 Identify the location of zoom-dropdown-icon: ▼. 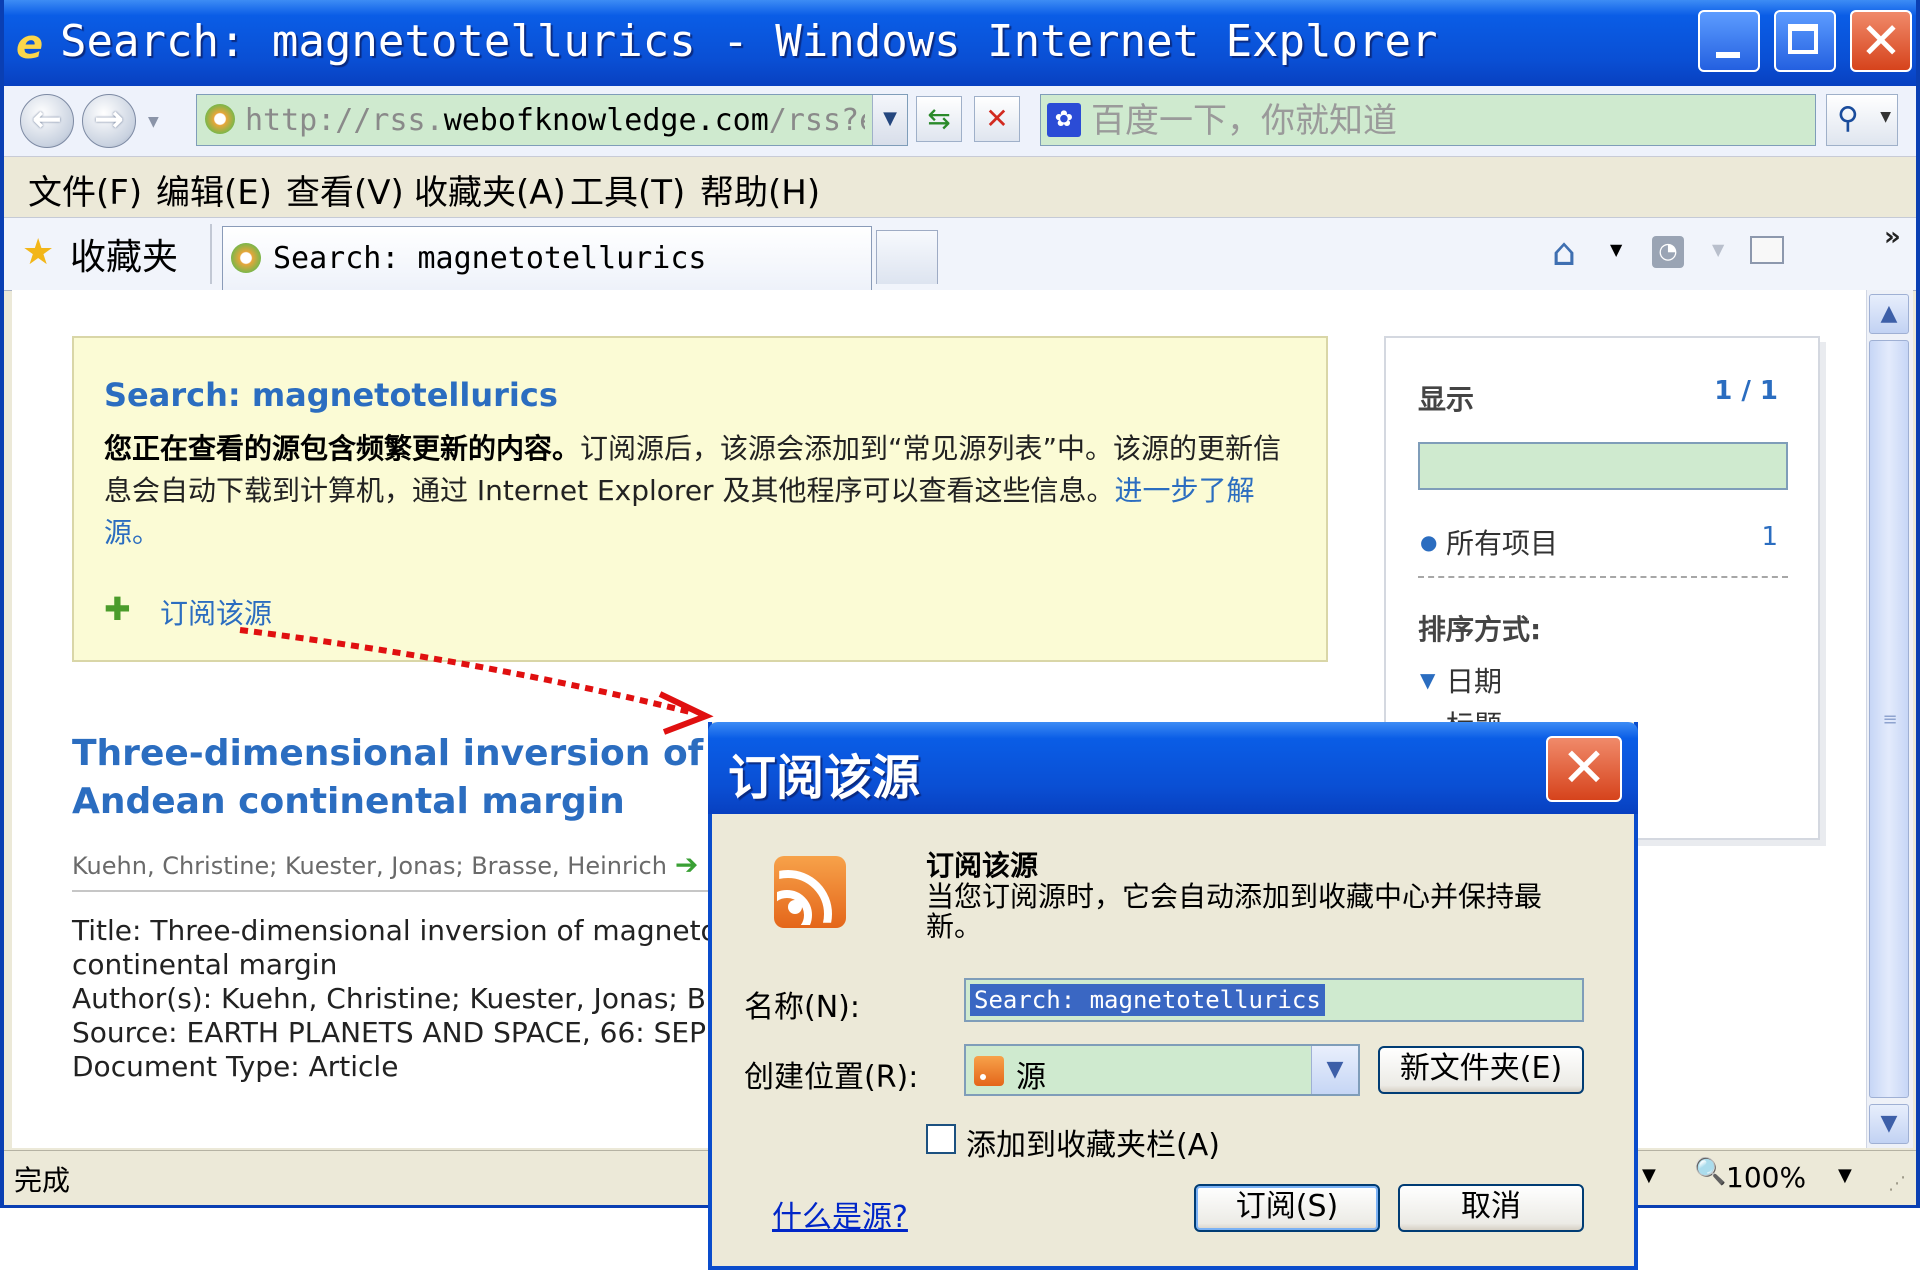
(1845, 1175).